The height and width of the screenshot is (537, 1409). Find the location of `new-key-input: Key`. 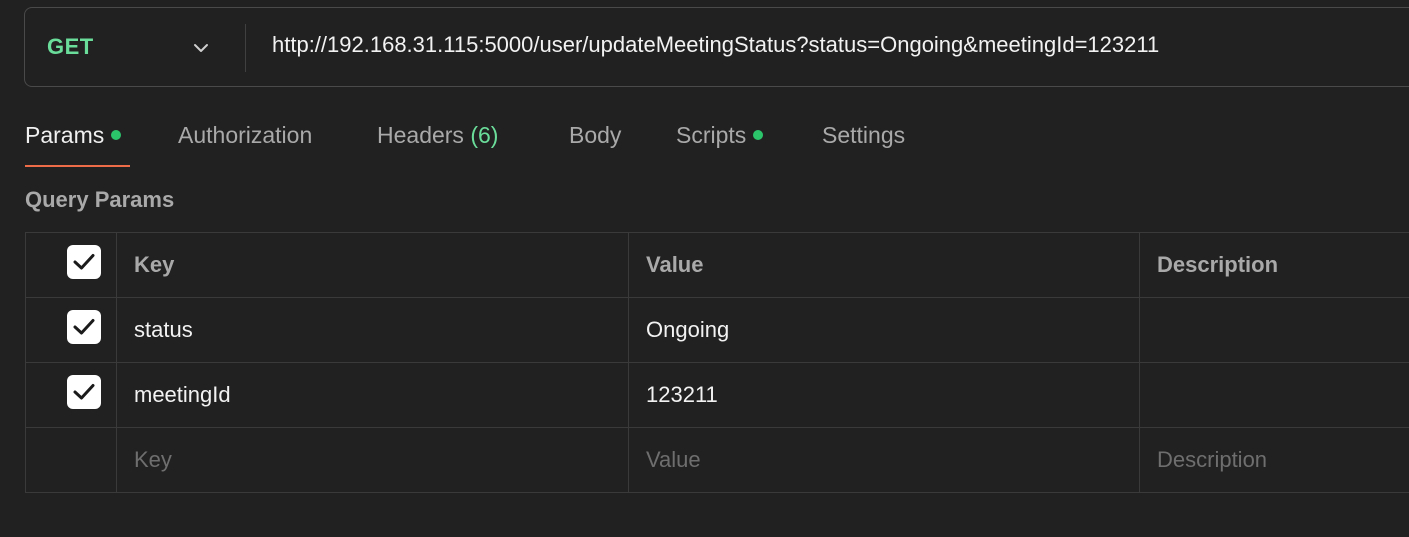

new-key-input: Key is located at coordinates (372, 460).